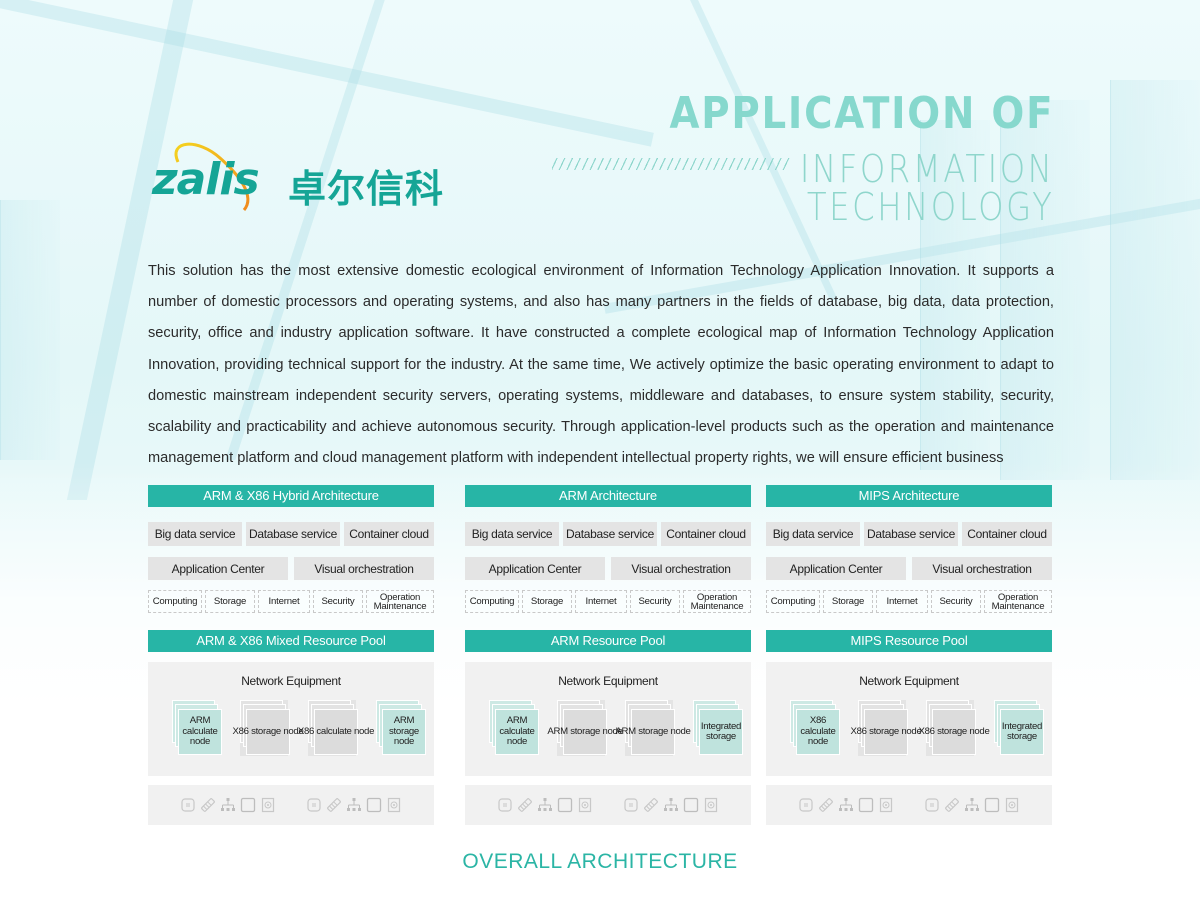 This screenshot has height=912, width=1200. Describe the element at coordinates (608, 496) in the screenshot. I see `architecture-title: ARM Architecture` at that location.